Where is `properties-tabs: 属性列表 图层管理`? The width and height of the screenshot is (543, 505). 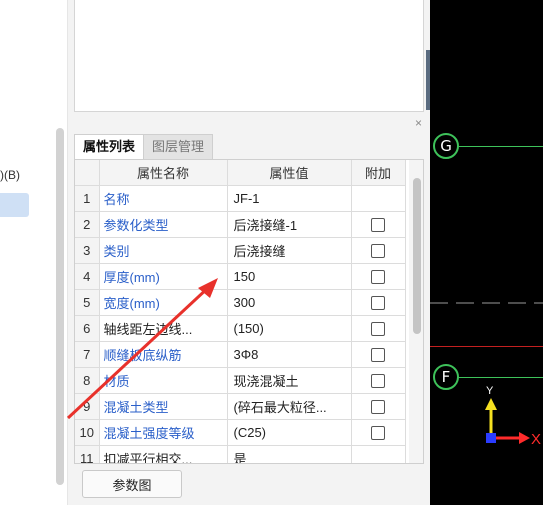 properties-tabs: 属性列表 图层管理 is located at coordinates (144, 146).